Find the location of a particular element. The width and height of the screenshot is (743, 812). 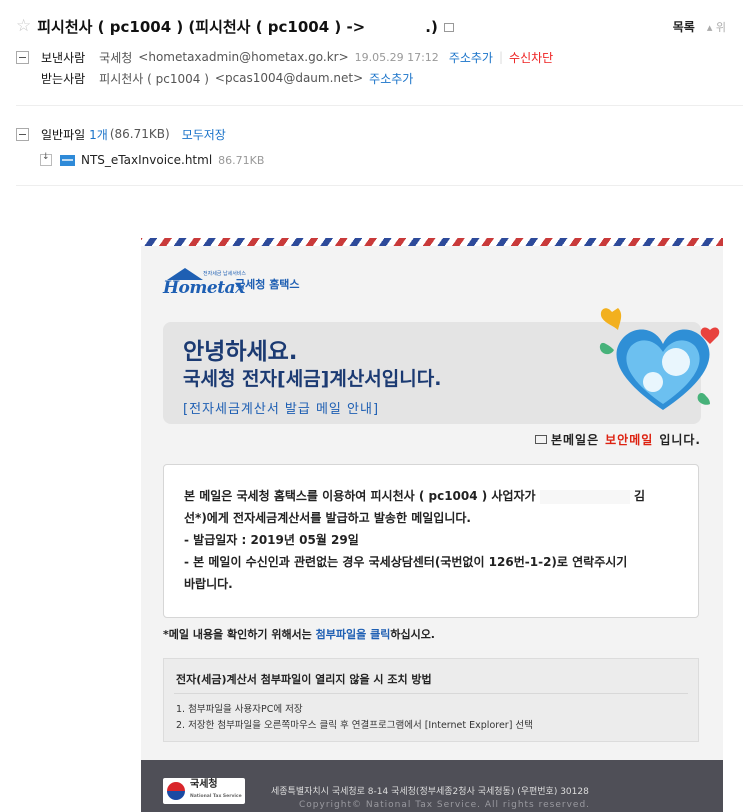

recipient-email: <pcas1004@daum.net> is located at coordinates (289, 78).